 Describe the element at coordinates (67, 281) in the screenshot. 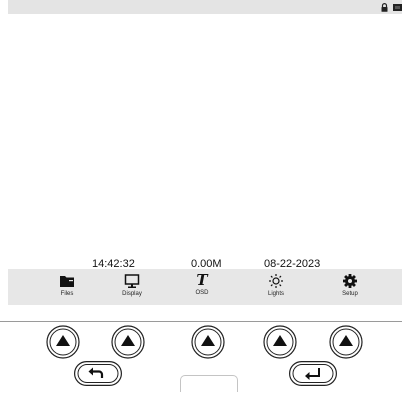

I see `folder-icon` at that location.